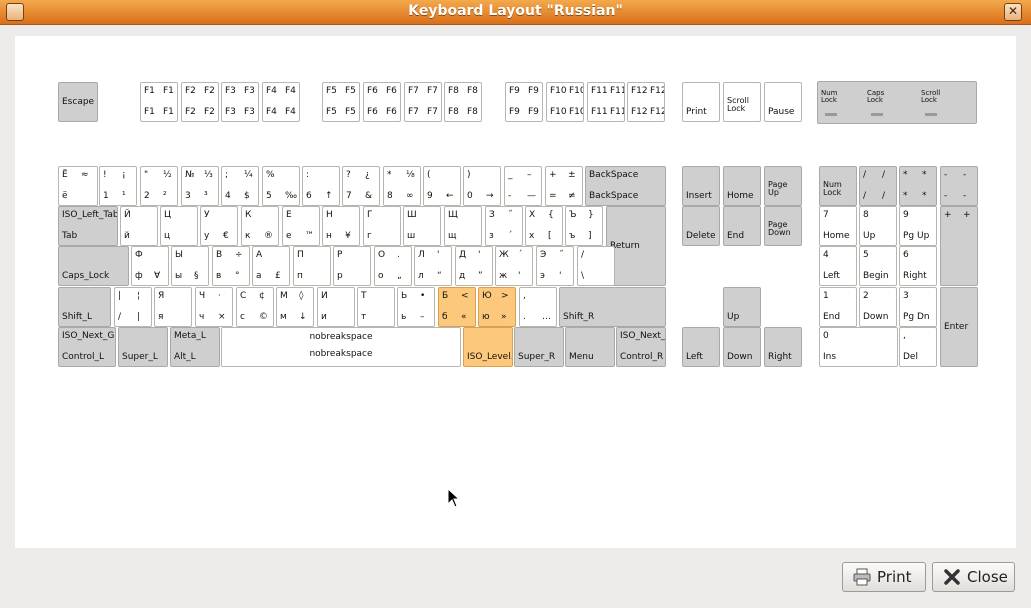 This screenshot has width=1031, height=608. Describe the element at coordinates (422, 226) in the screenshot. I see `key-i: Шш` at that location.